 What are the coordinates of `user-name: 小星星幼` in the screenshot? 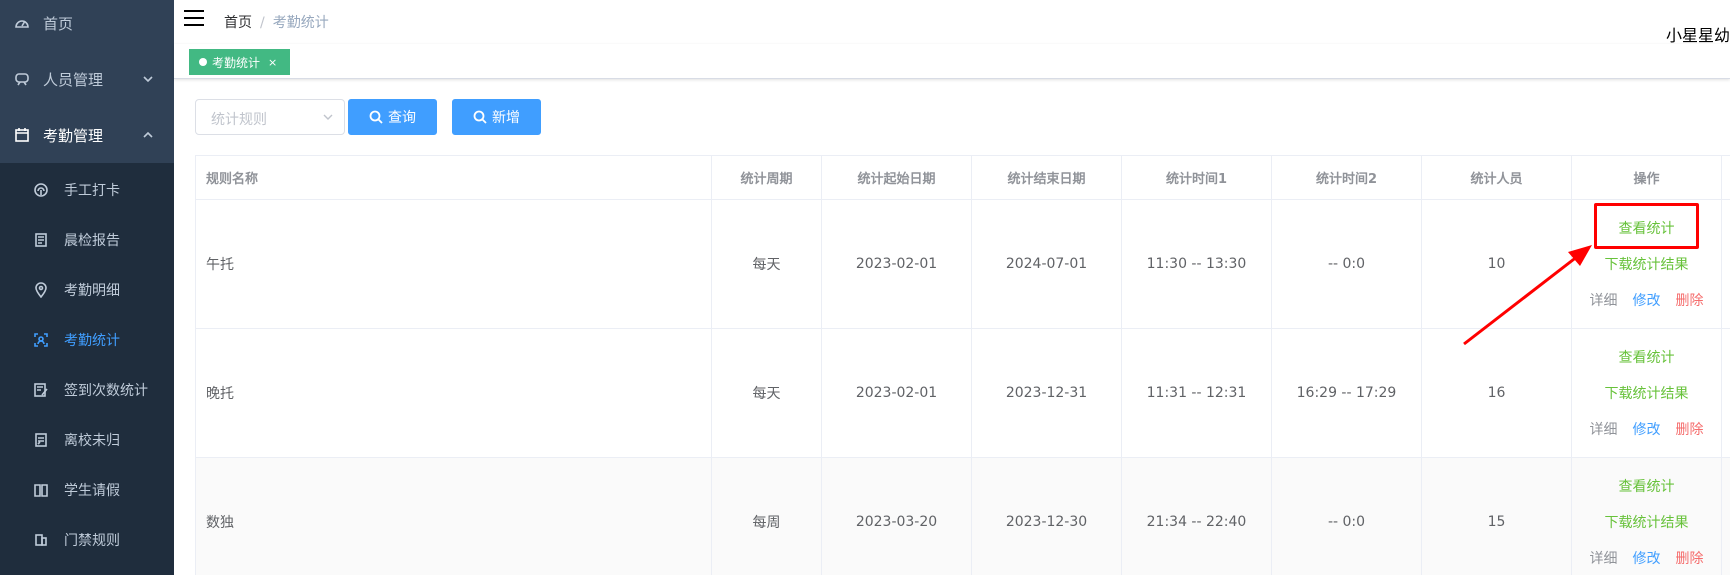 It's located at (1698, 34).